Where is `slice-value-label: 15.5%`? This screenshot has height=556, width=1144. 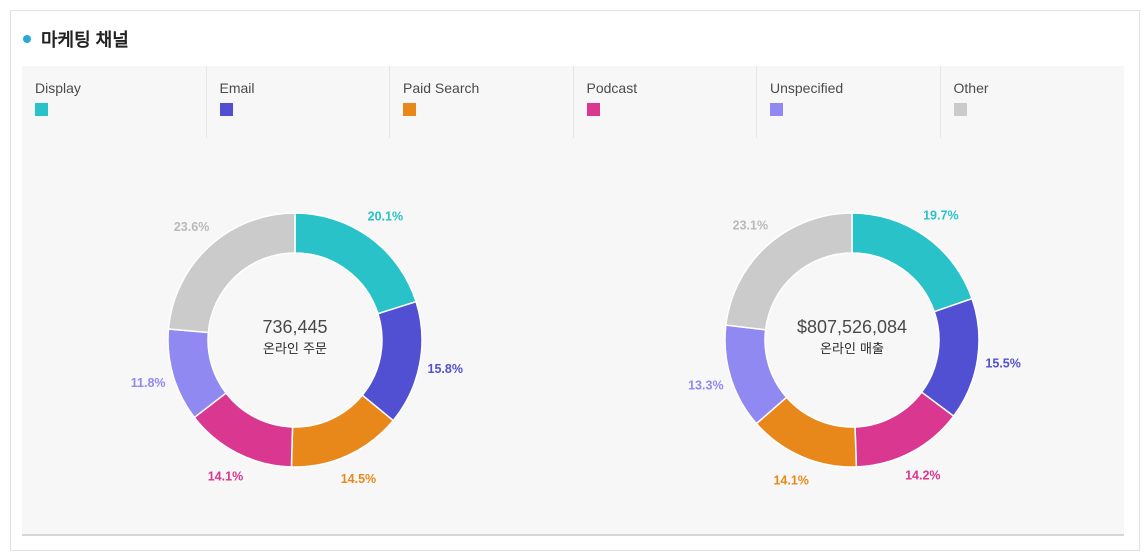
slice-value-label: 15.5% is located at coordinates (1002, 364).